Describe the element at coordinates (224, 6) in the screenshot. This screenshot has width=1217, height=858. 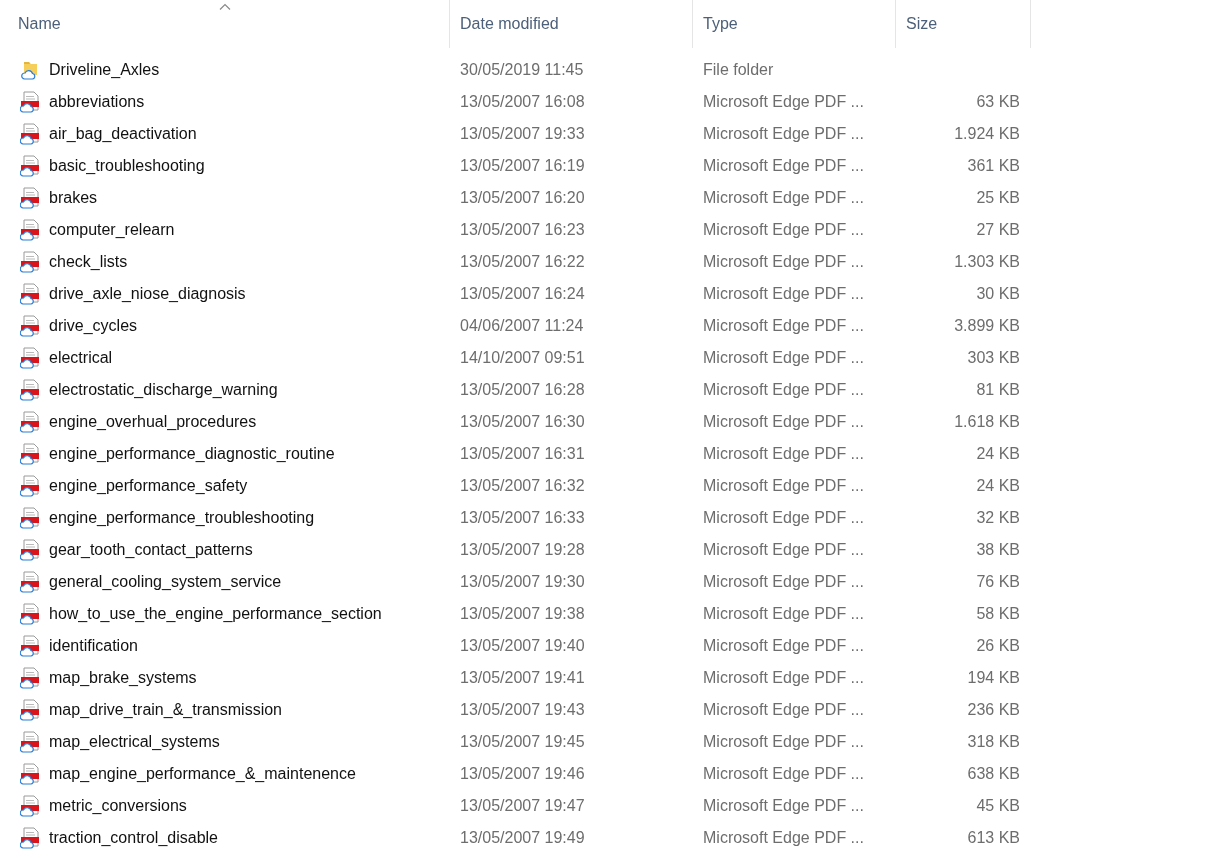
I see `sort-up-icon` at that location.